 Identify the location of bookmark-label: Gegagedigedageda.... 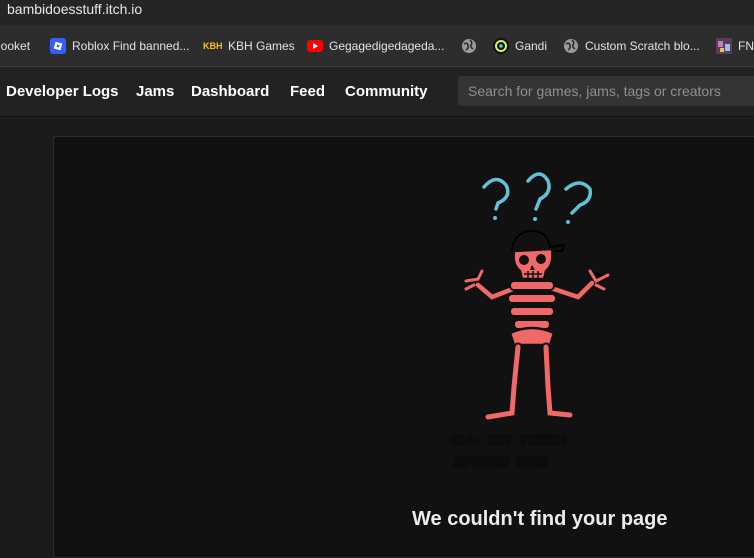
(387, 45).